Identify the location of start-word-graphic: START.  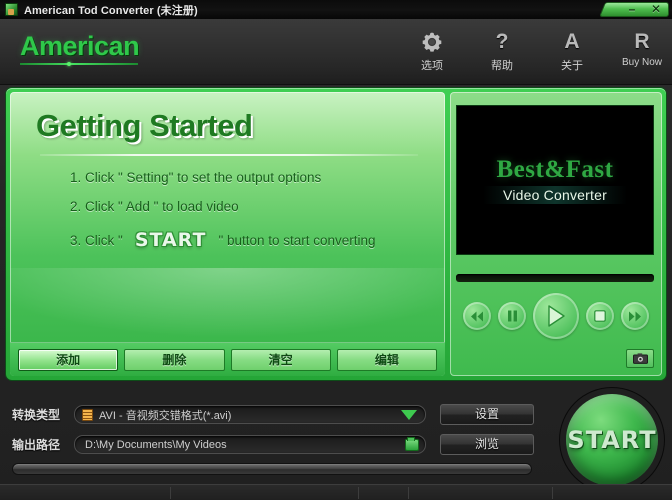
(170, 240).